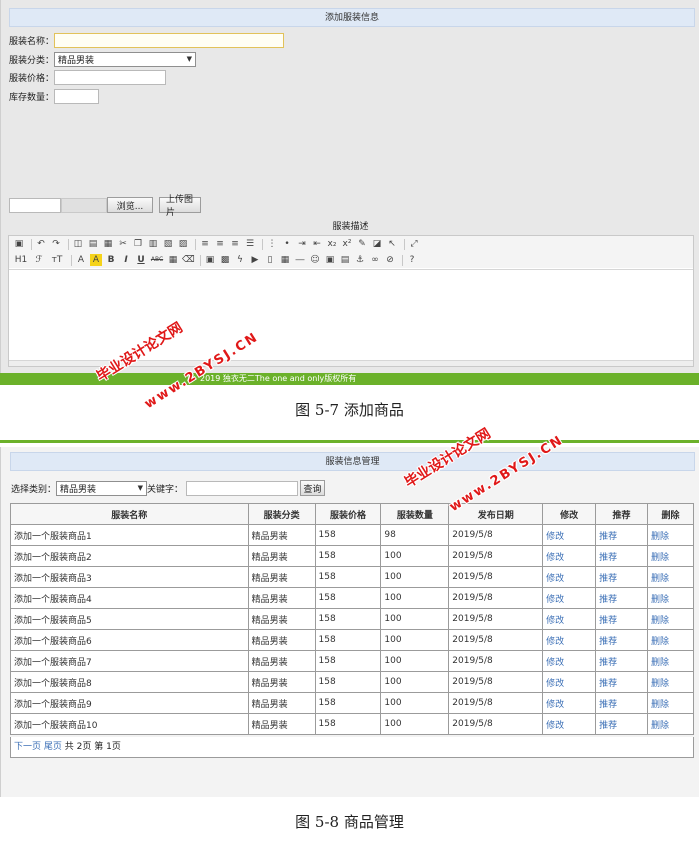  Describe the element at coordinates (129, 724) in the screenshot. I see `product-name-cell: 添加一个服装商品10` at that location.